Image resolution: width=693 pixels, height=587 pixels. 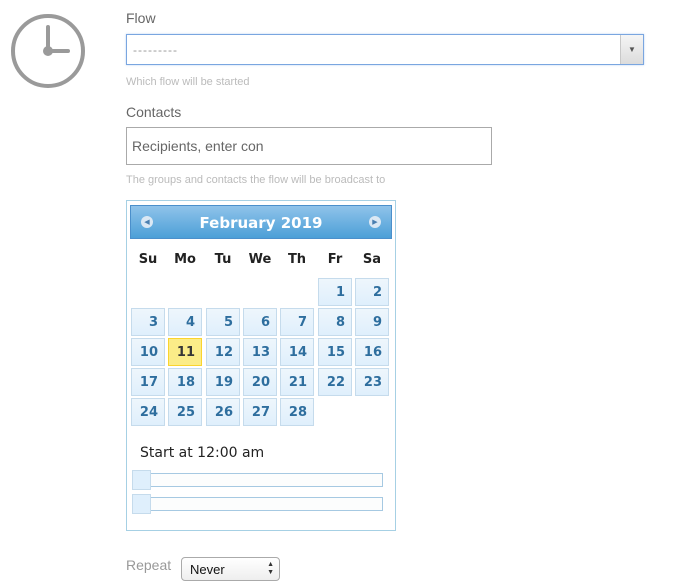 I want to click on calendar-day: 17, so click(x=148, y=382).